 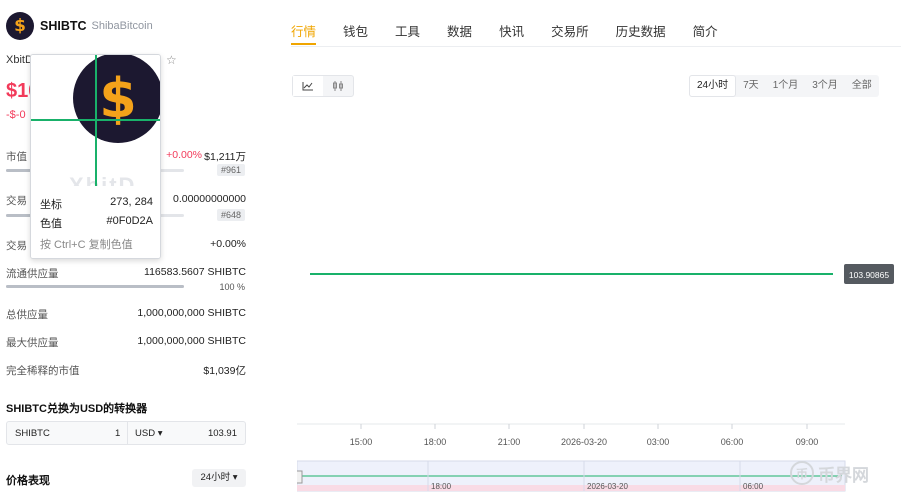 I want to click on watermark: 币 币界网, so click(x=840, y=473).